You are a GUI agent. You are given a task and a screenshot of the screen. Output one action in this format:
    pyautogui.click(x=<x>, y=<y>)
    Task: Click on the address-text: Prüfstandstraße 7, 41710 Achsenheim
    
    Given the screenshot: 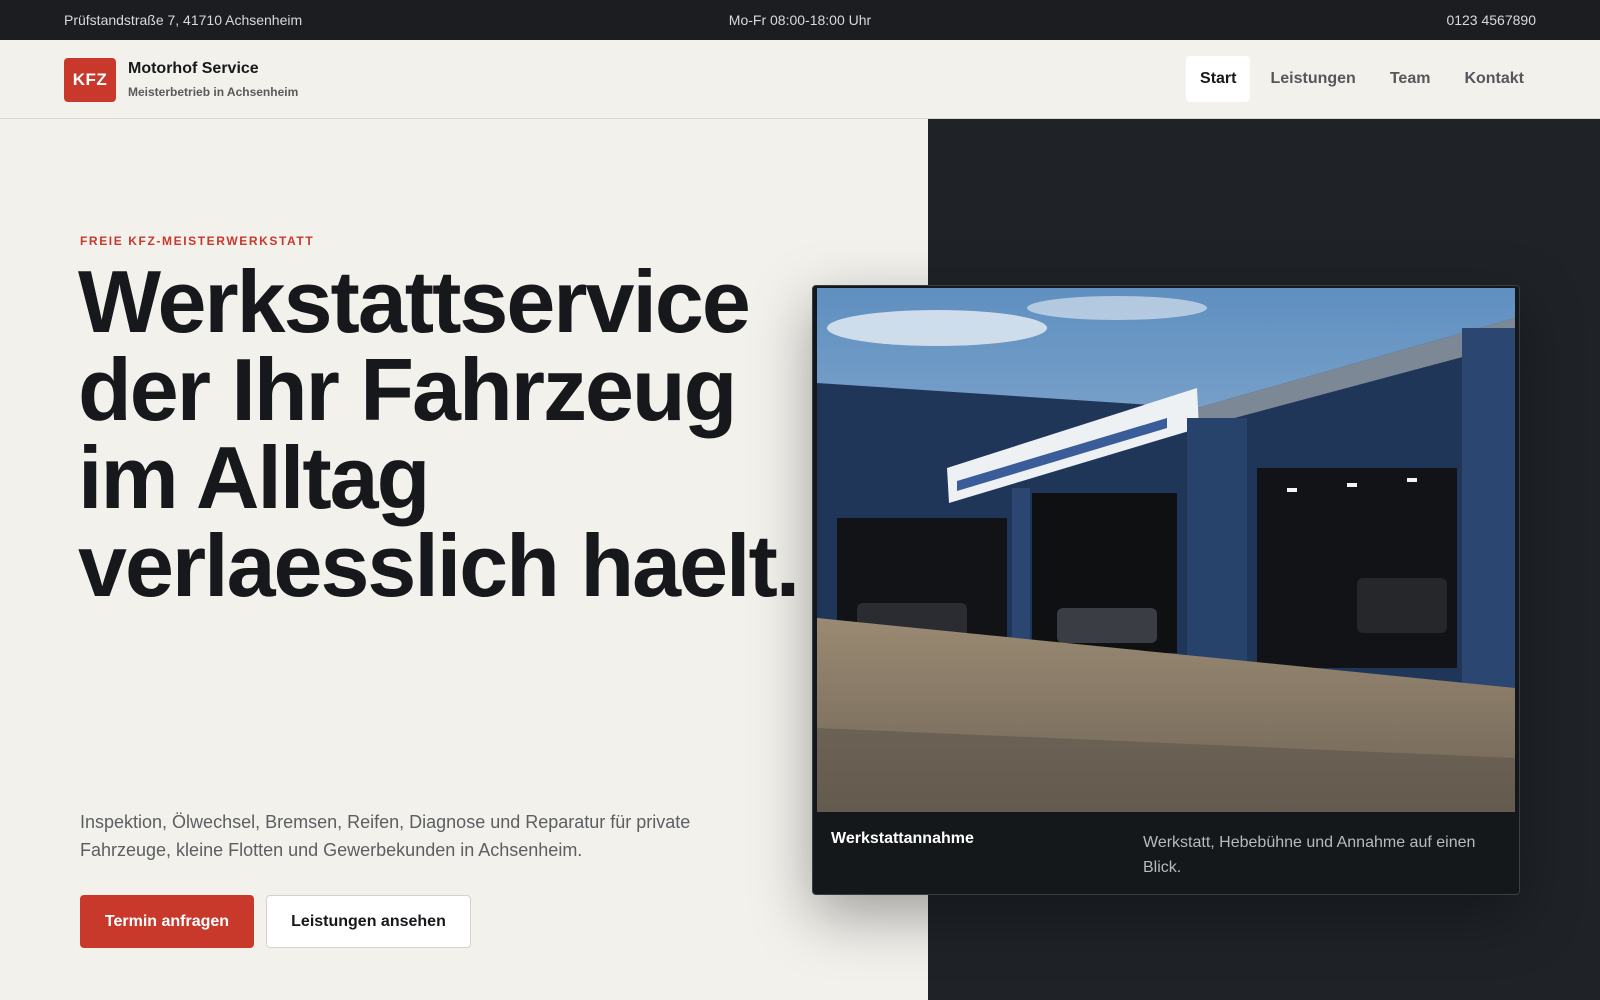 What is the action you would take?
    pyautogui.click(x=183, y=20)
    